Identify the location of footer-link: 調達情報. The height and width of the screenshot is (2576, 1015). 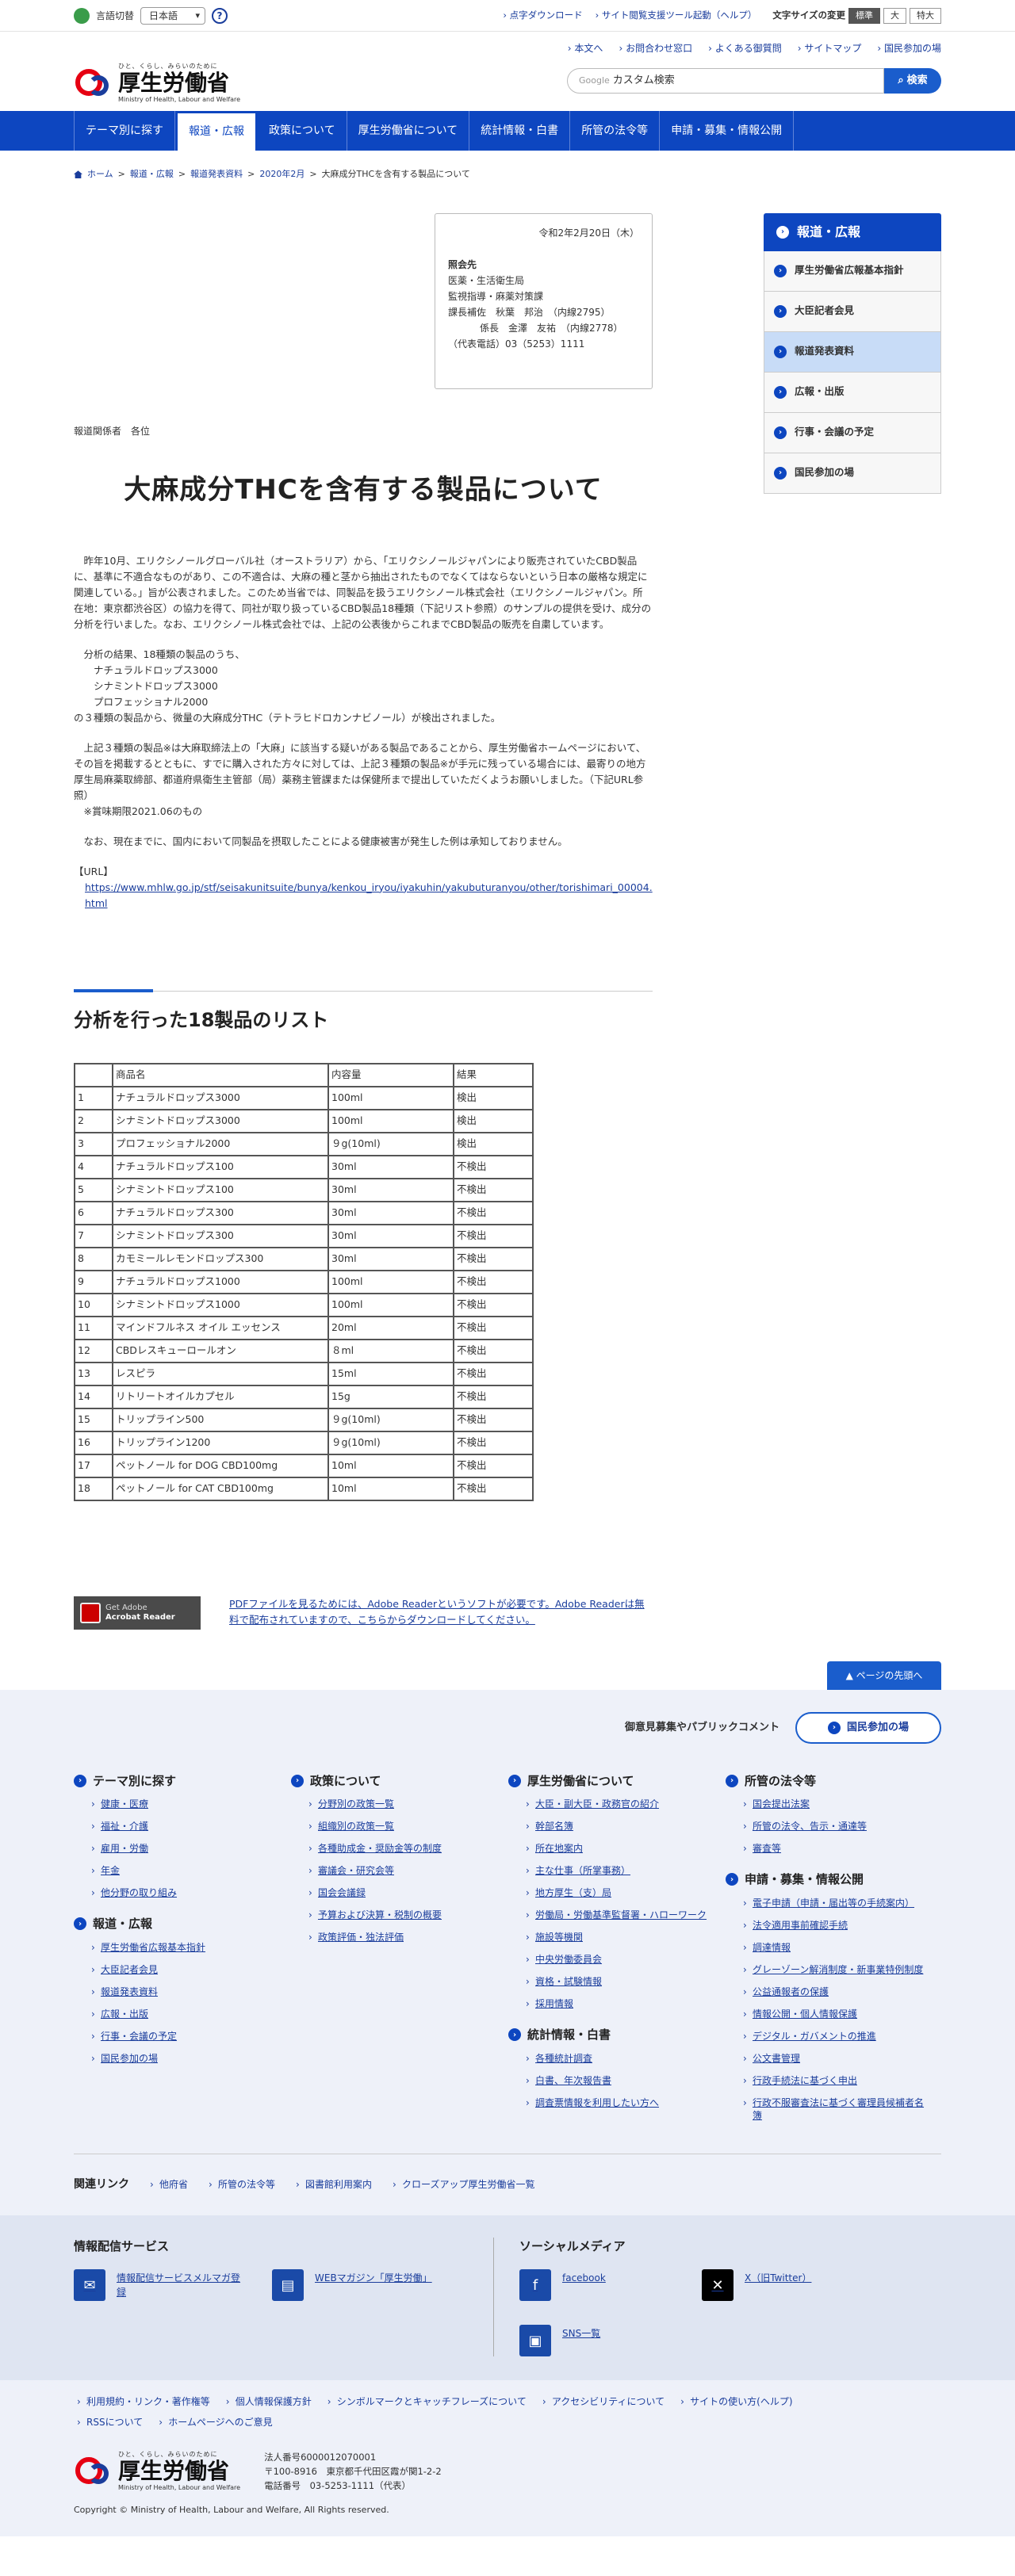
(836, 1947).